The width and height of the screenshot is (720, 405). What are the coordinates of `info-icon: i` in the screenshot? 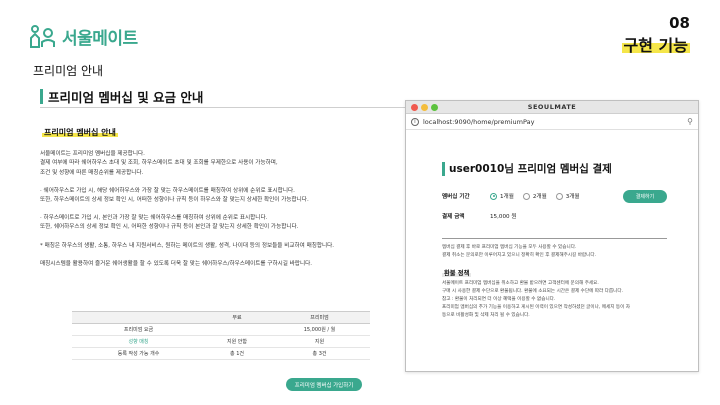 It's located at (415, 121).